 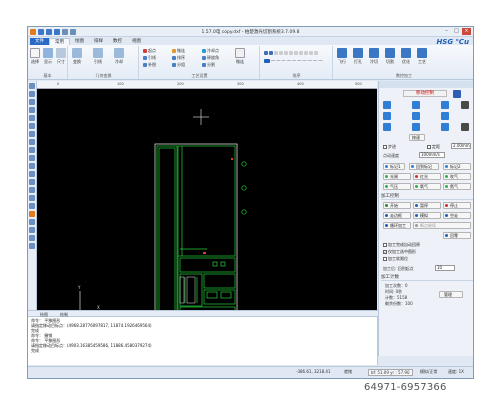 What do you see at coordinates (32, 174) in the screenshot?
I see `tool-zoom-icon` at bounding box center [32, 174].